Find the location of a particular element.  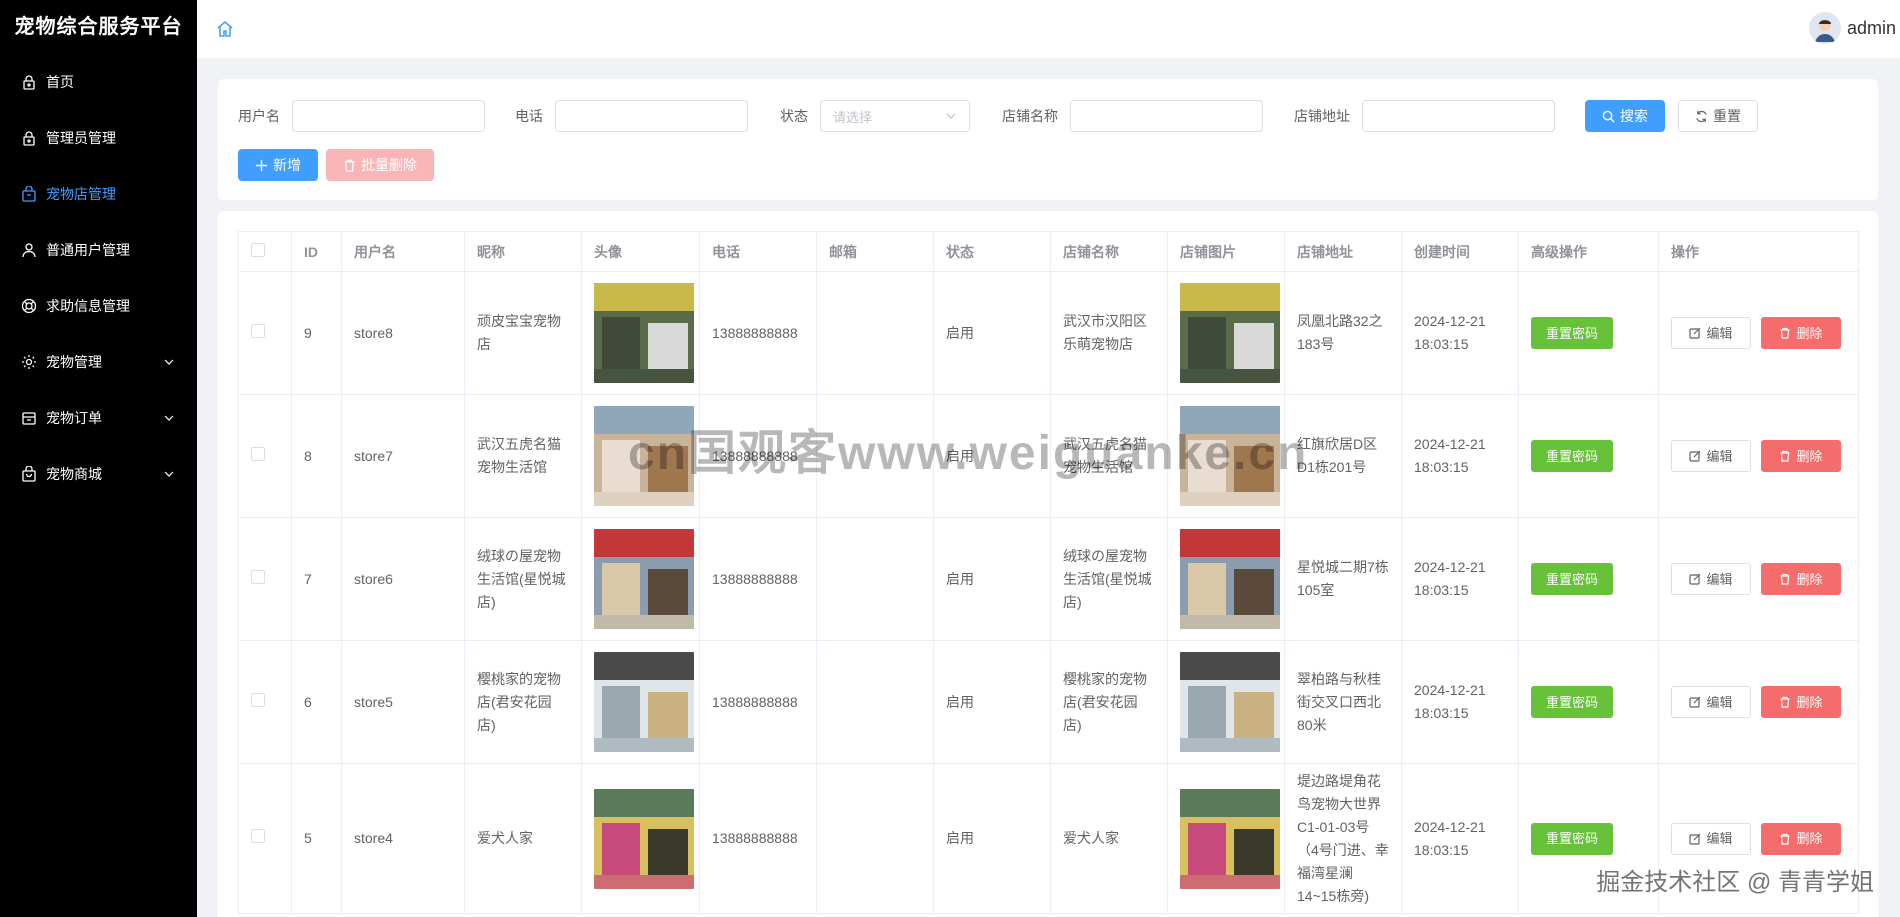

search-button-label: 搜索 is located at coordinates (1634, 116).